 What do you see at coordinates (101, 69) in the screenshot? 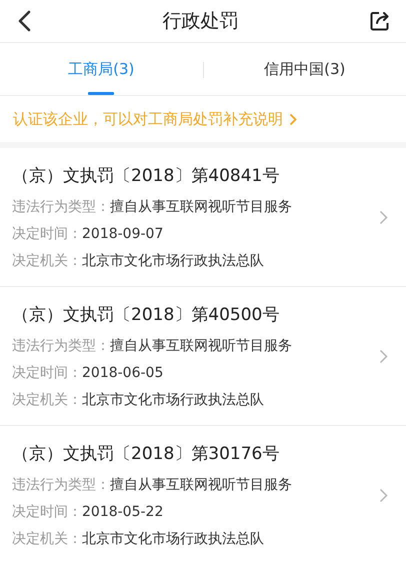
I see `tab: 工商局(3)` at bounding box center [101, 69].